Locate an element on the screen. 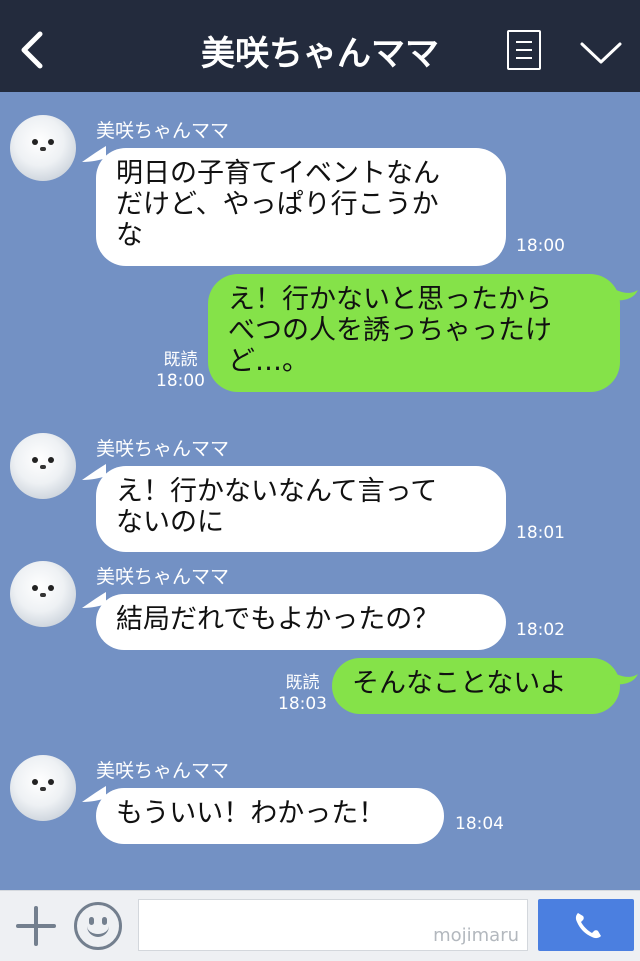  read-receipt: 既読 18:00 is located at coordinates (180, 371).